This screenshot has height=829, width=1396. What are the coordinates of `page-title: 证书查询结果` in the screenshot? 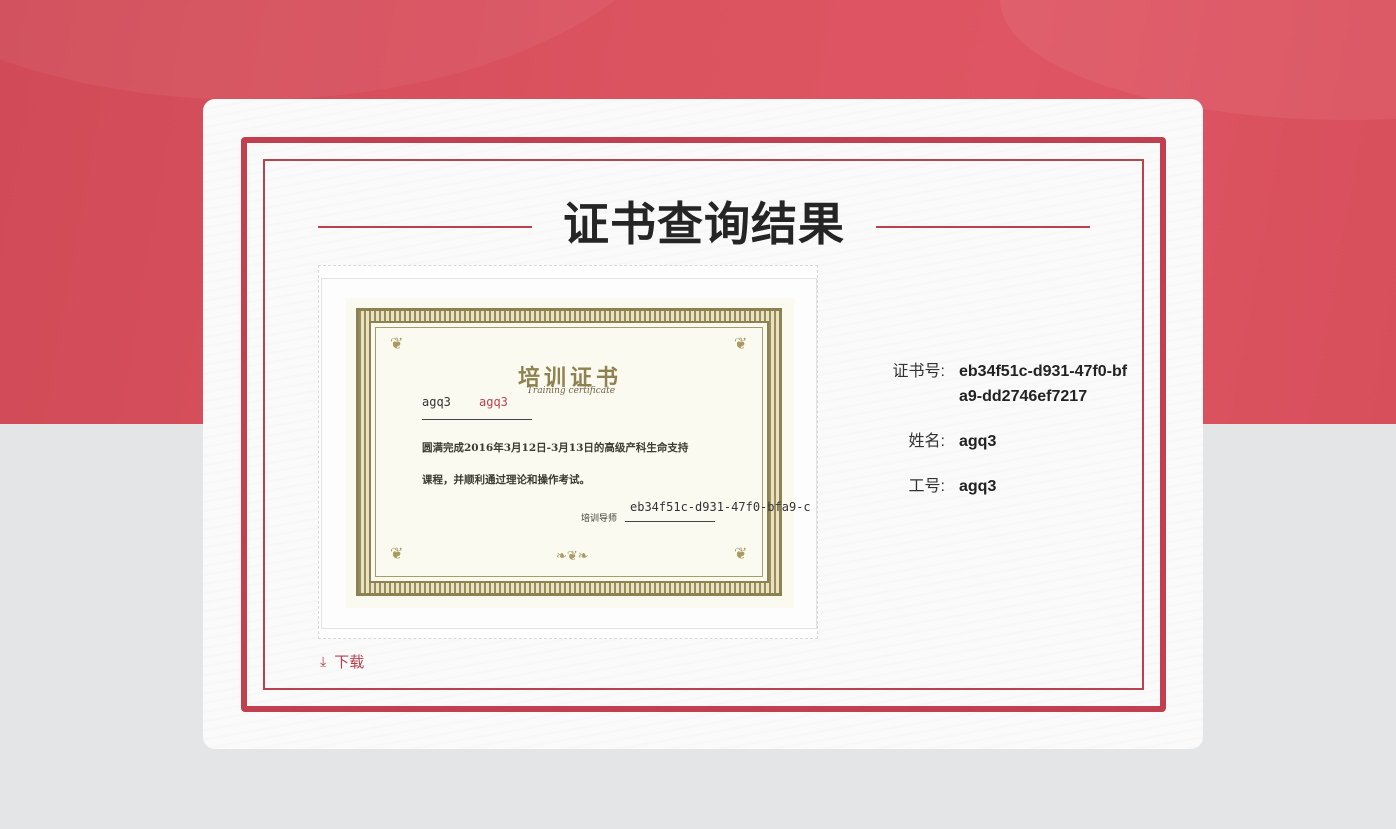 It's located at (704, 224).